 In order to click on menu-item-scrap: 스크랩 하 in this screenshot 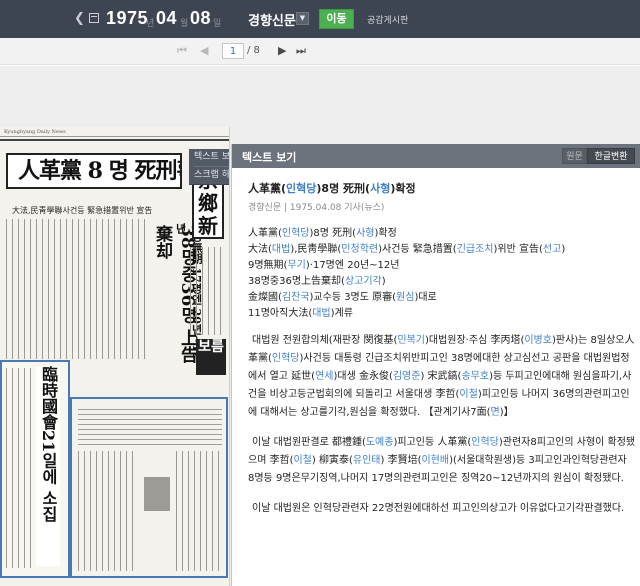, I will do `click(211, 175)`.